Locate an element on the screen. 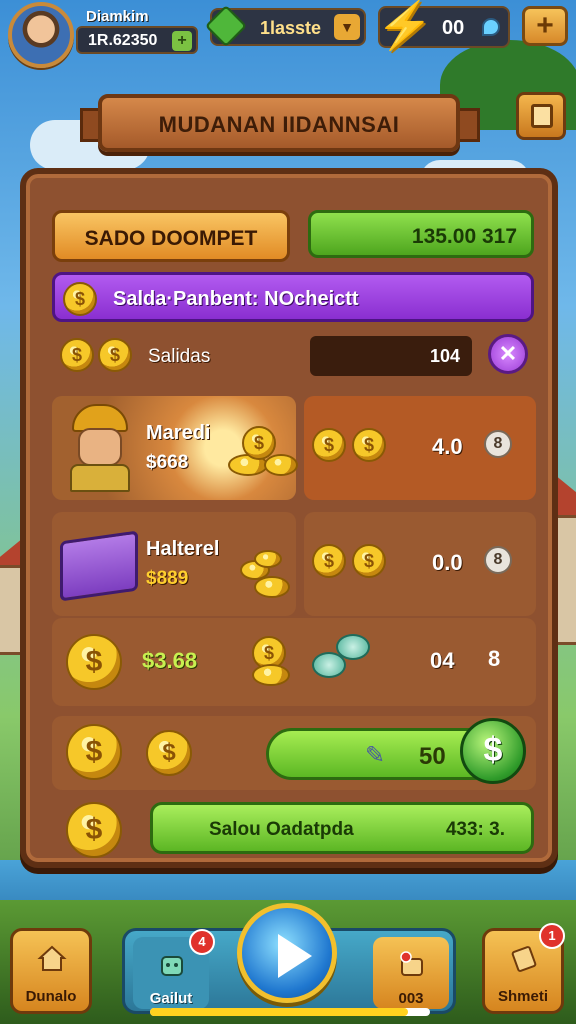  nav-bag-button: 003 is located at coordinates (411, 973).